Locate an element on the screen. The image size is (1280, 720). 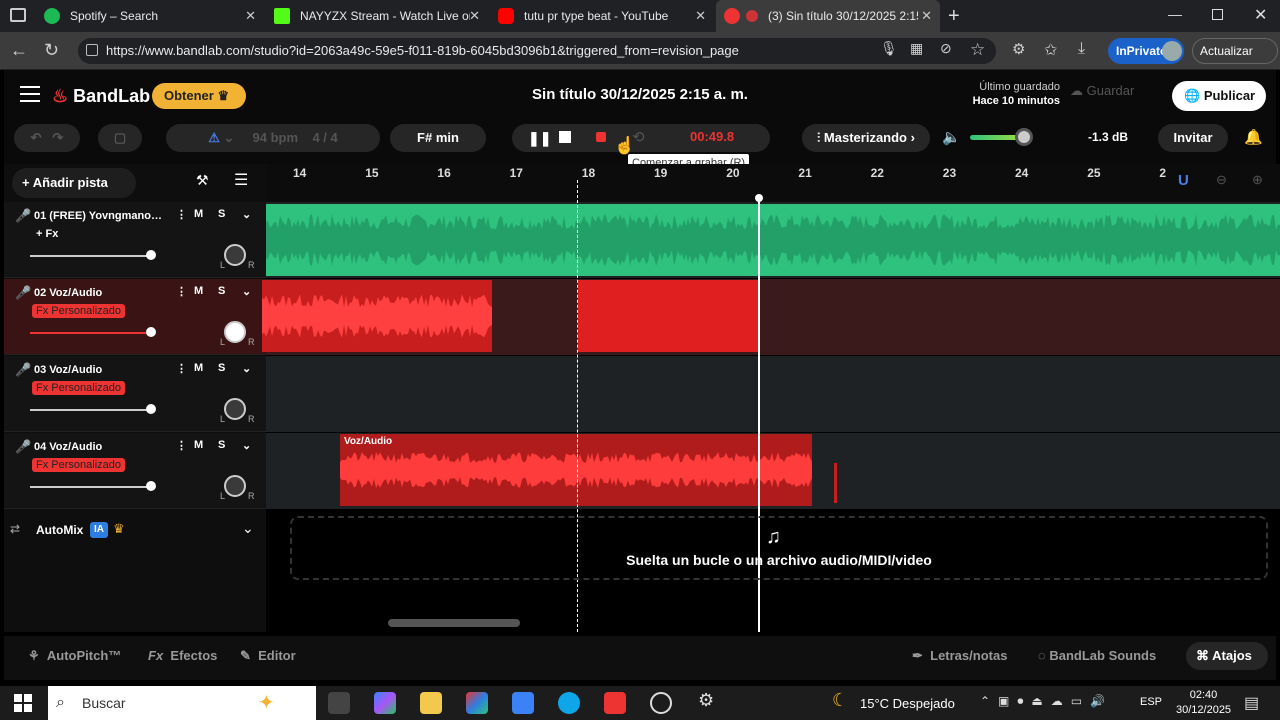
task-view-icon is located at coordinates (339, 703).